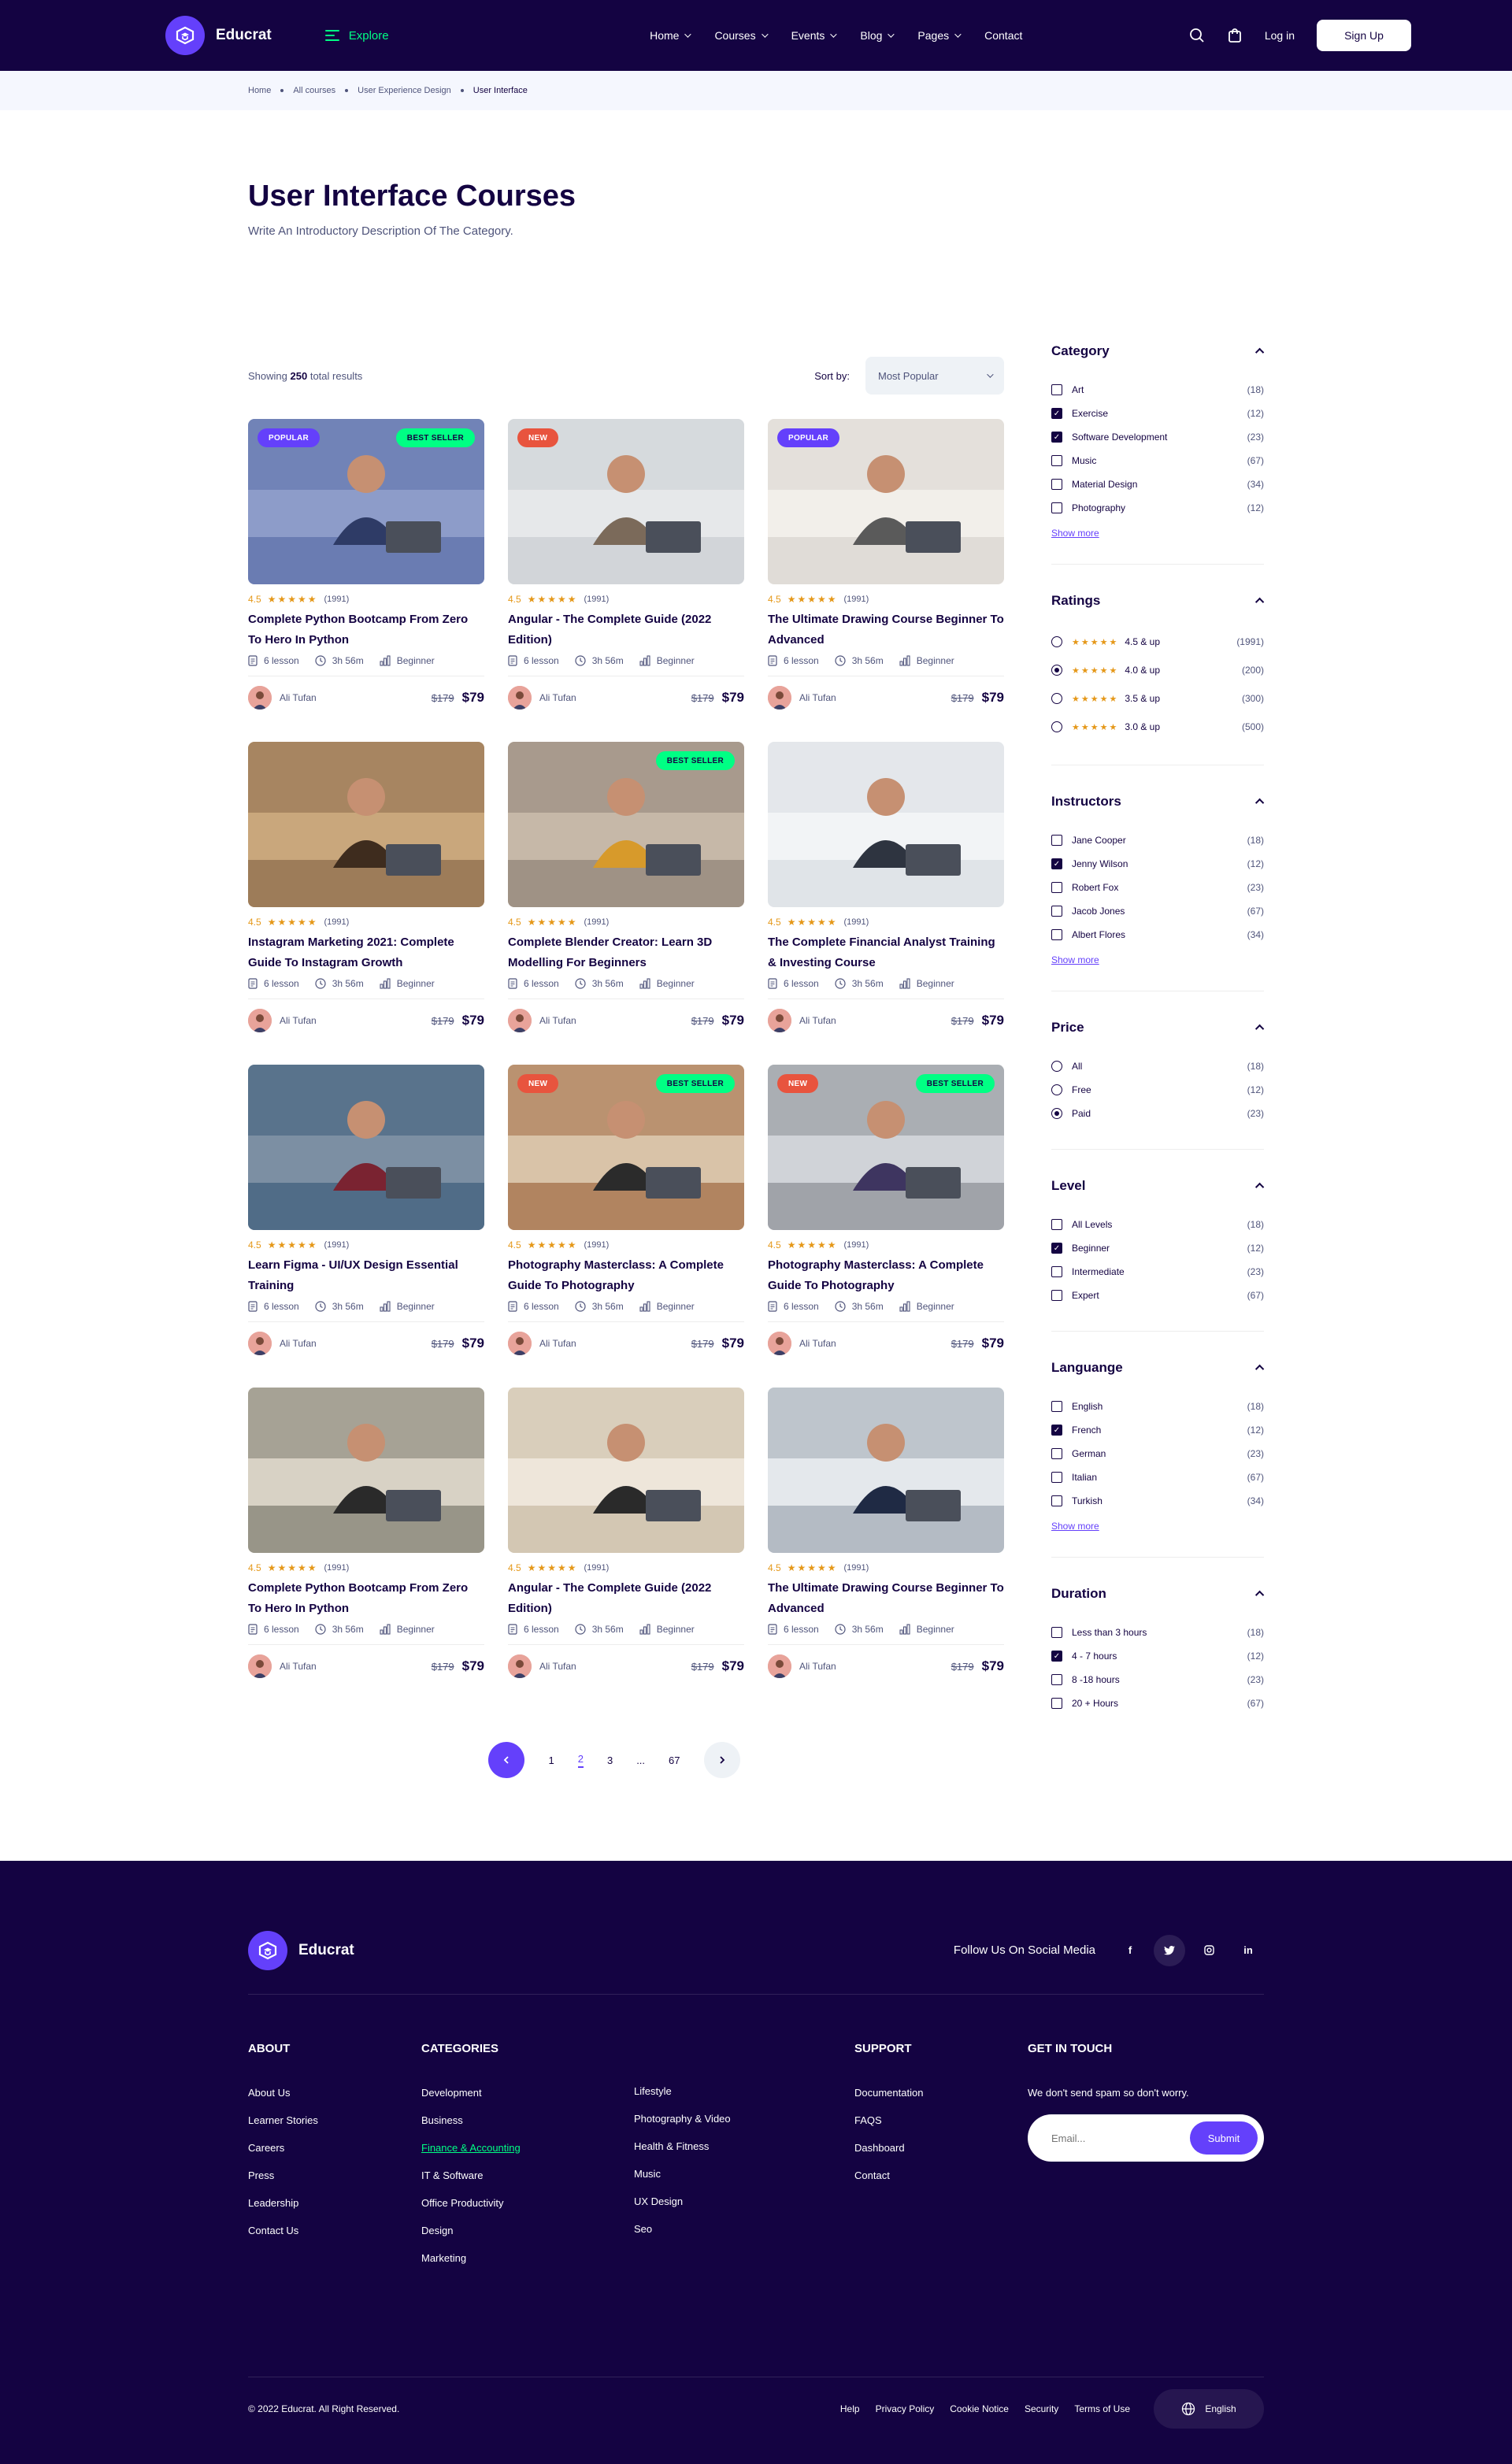 The width and height of the screenshot is (1512, 2464). Describe the element at coordinates (527, 2211) in the screenshot. I see `footer-link: Office Productivity` at that location.